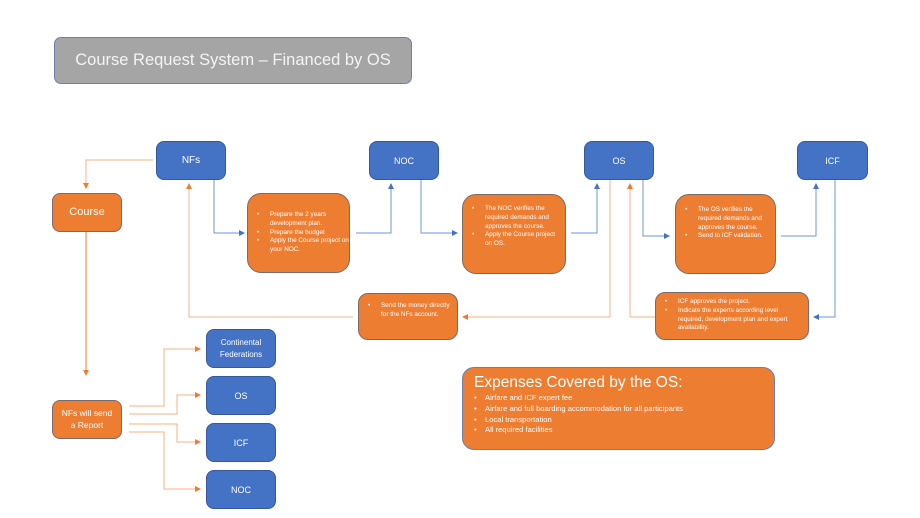 This screenshot has width=920, height=518. Describe the element at coordinates (375, 208) in the screenshot. I see `connector-prepare-to-noc` at that location.